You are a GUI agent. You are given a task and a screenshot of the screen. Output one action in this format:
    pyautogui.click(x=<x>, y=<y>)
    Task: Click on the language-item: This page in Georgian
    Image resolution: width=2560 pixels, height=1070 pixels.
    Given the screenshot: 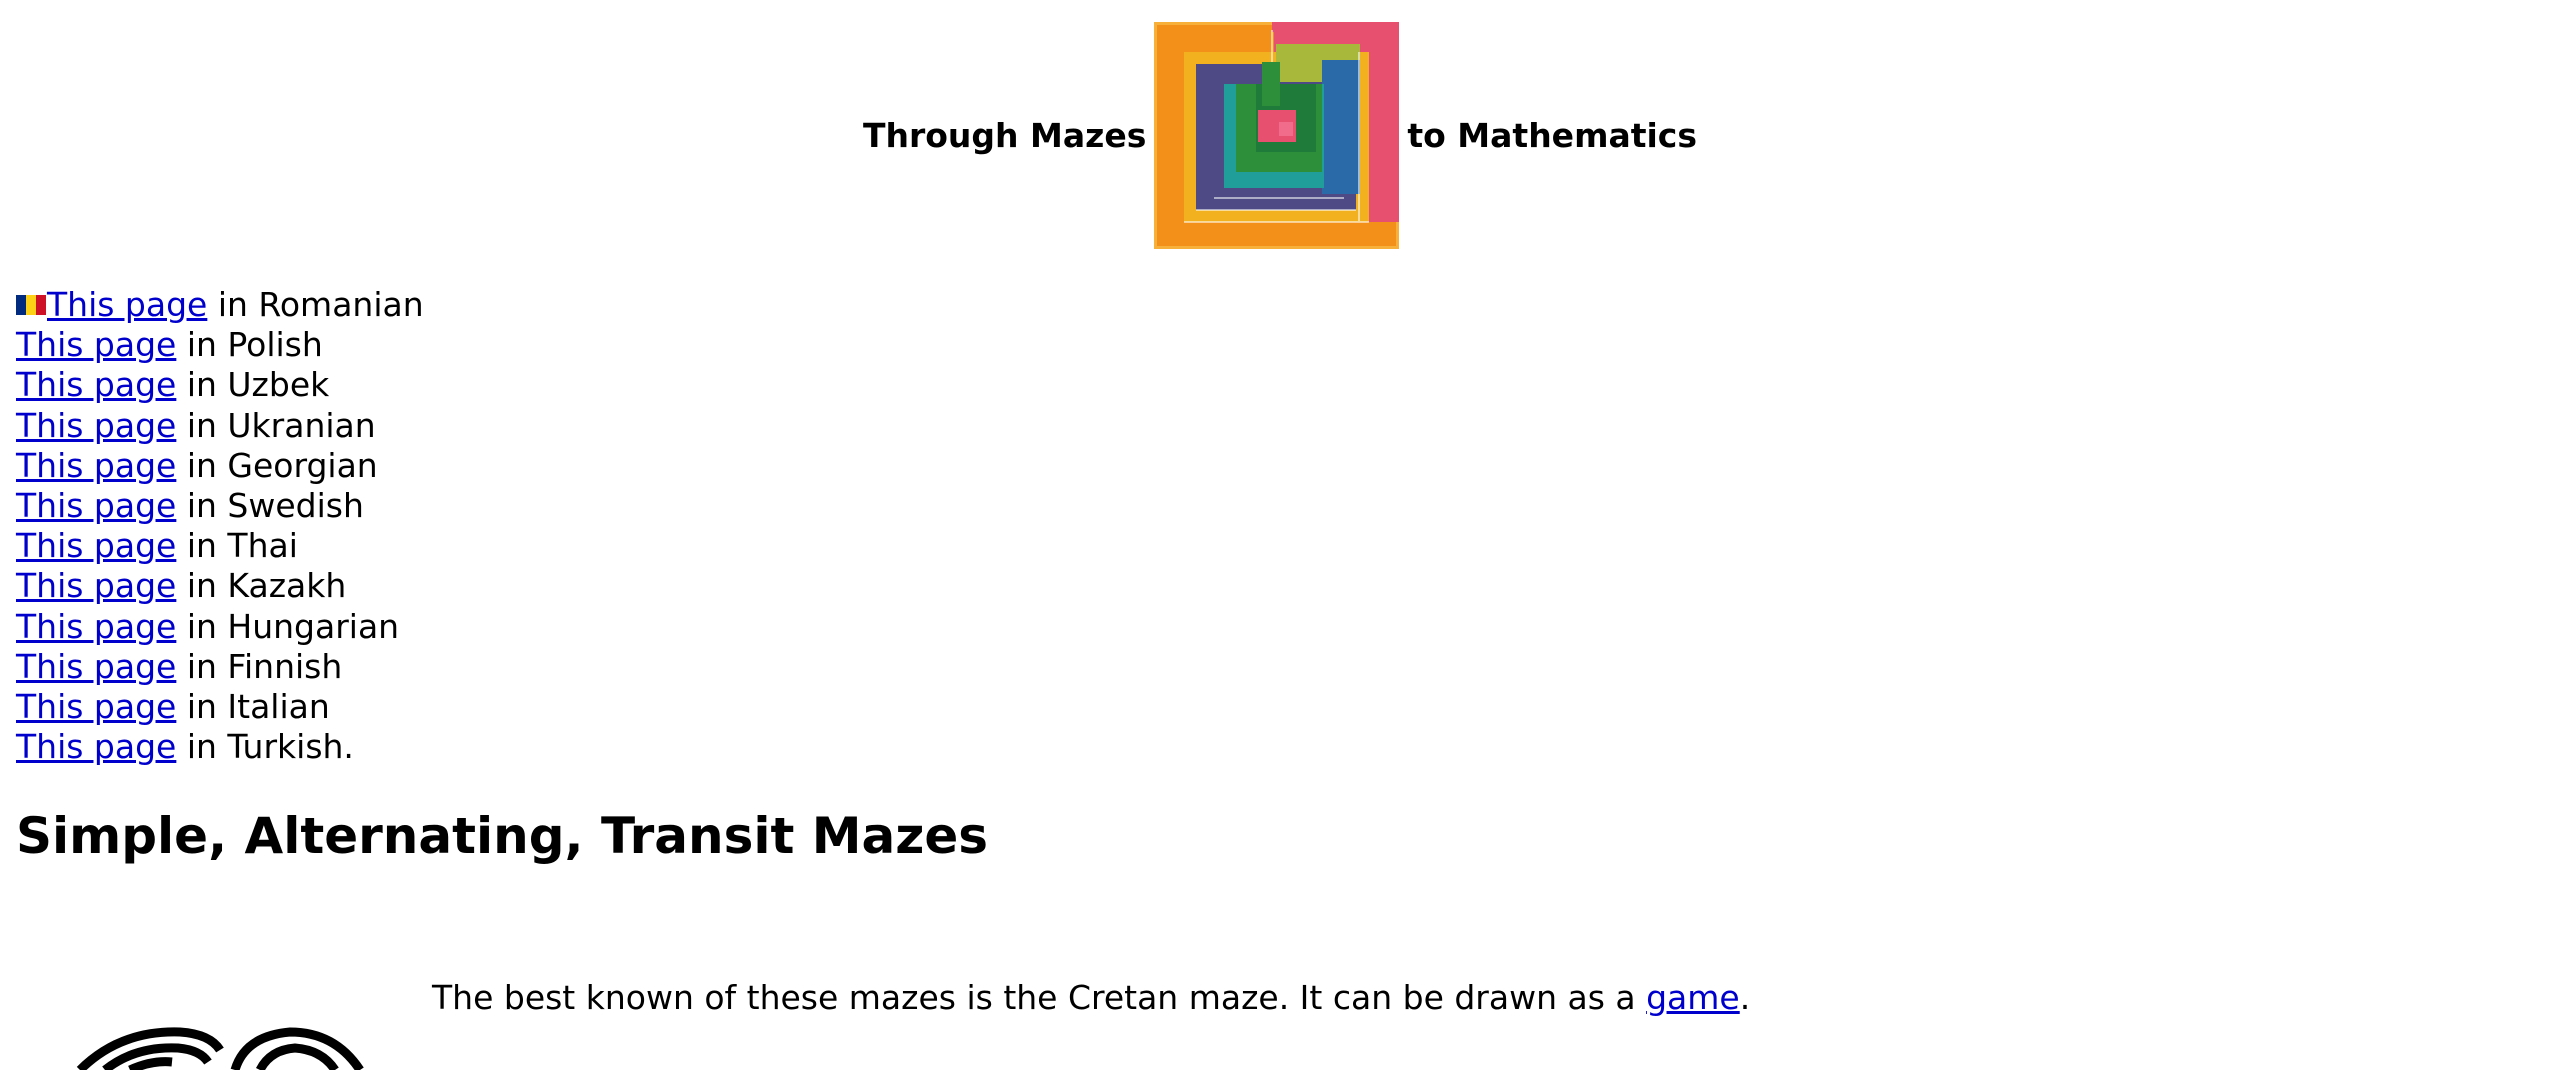 What is the action you would take?
    pyautogui.click(x=220, y=466)
    